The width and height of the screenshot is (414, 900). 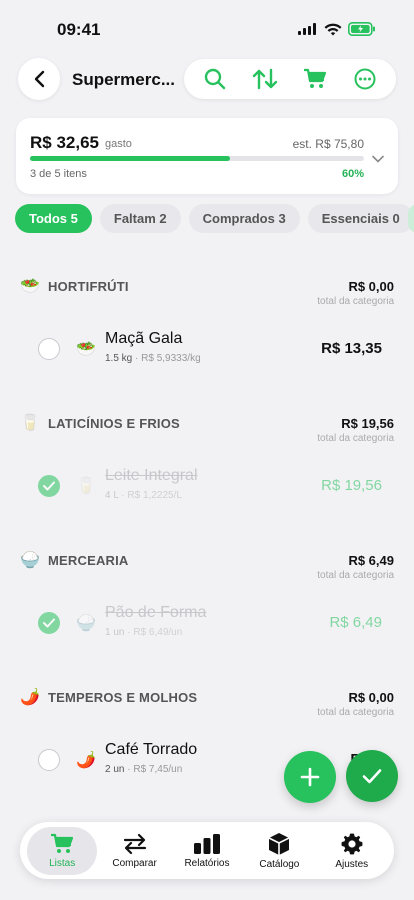 What do you see at coordinates (86, 760) in the screenshot?
I see `item-emoji: 🌶️` at bounding box center [86, 760].